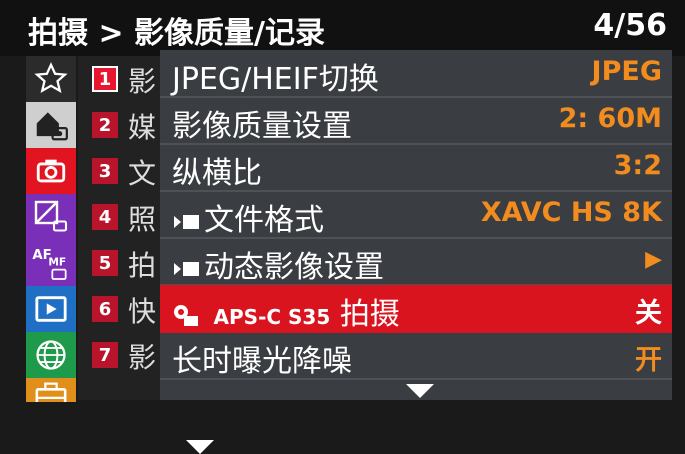 The height and width of the screenshot is (454, 685). What do you see at coordinates (416, 121) in the screenshot?
I see `menu-item-image-quality: 影像质量设置 2: 60M` at bounding box center [416, 121].